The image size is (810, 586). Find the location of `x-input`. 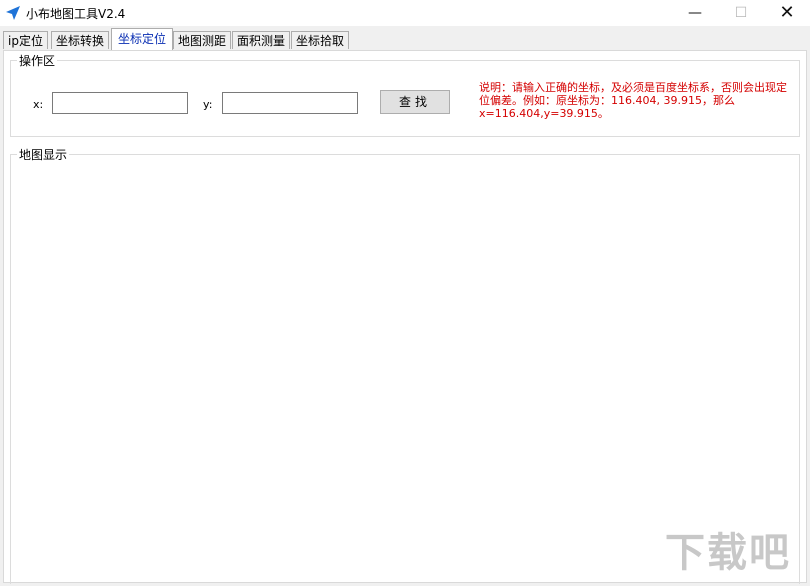

x-input is located at coordinates (120, 103).